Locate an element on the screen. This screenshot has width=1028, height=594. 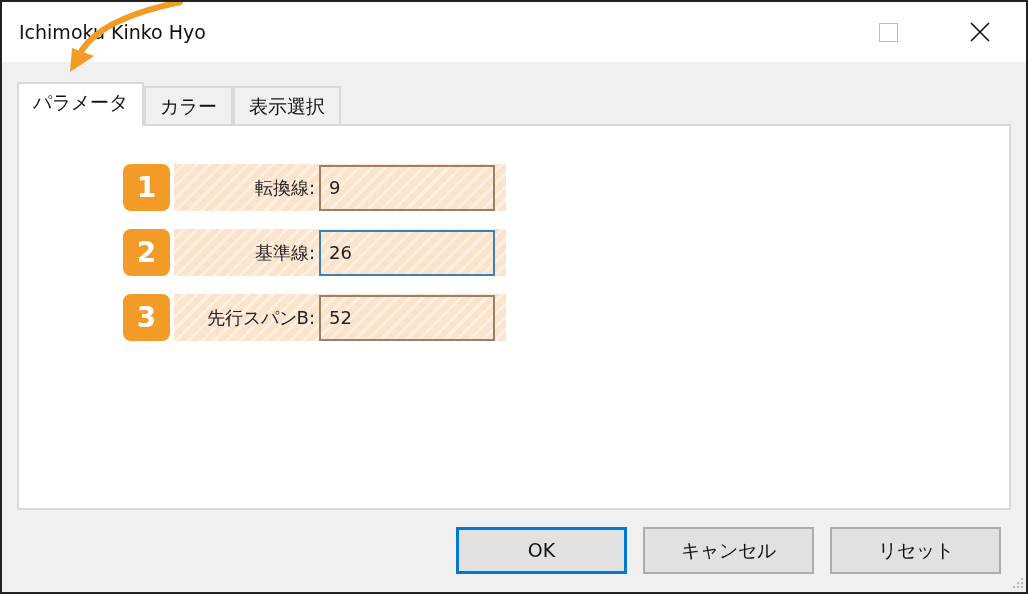
tab: パラメータ is located at coordinates (80, 104).